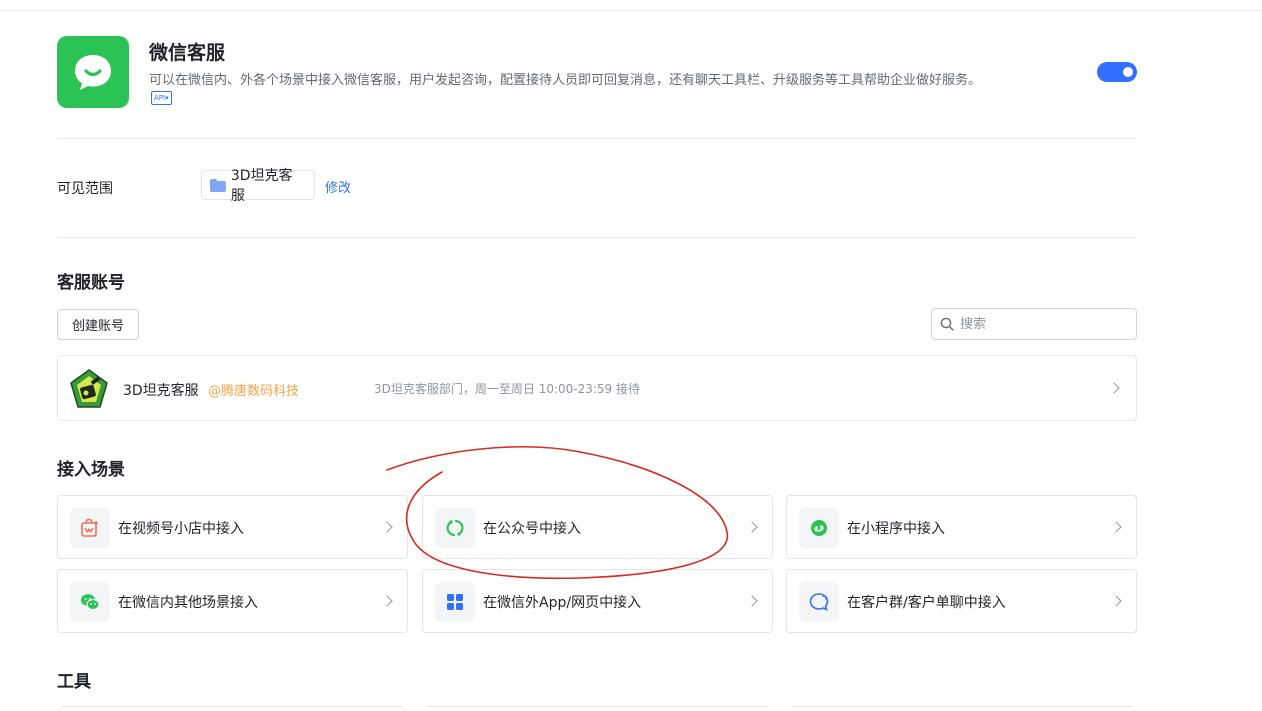 Image resolution: width=1262 pixels, height=711 pixels. What do you see at coordinates (926, 603) in the screenshot?
I see `scene-label: 在客户群/客户单聊中接入` at bounding box center [926, 603].